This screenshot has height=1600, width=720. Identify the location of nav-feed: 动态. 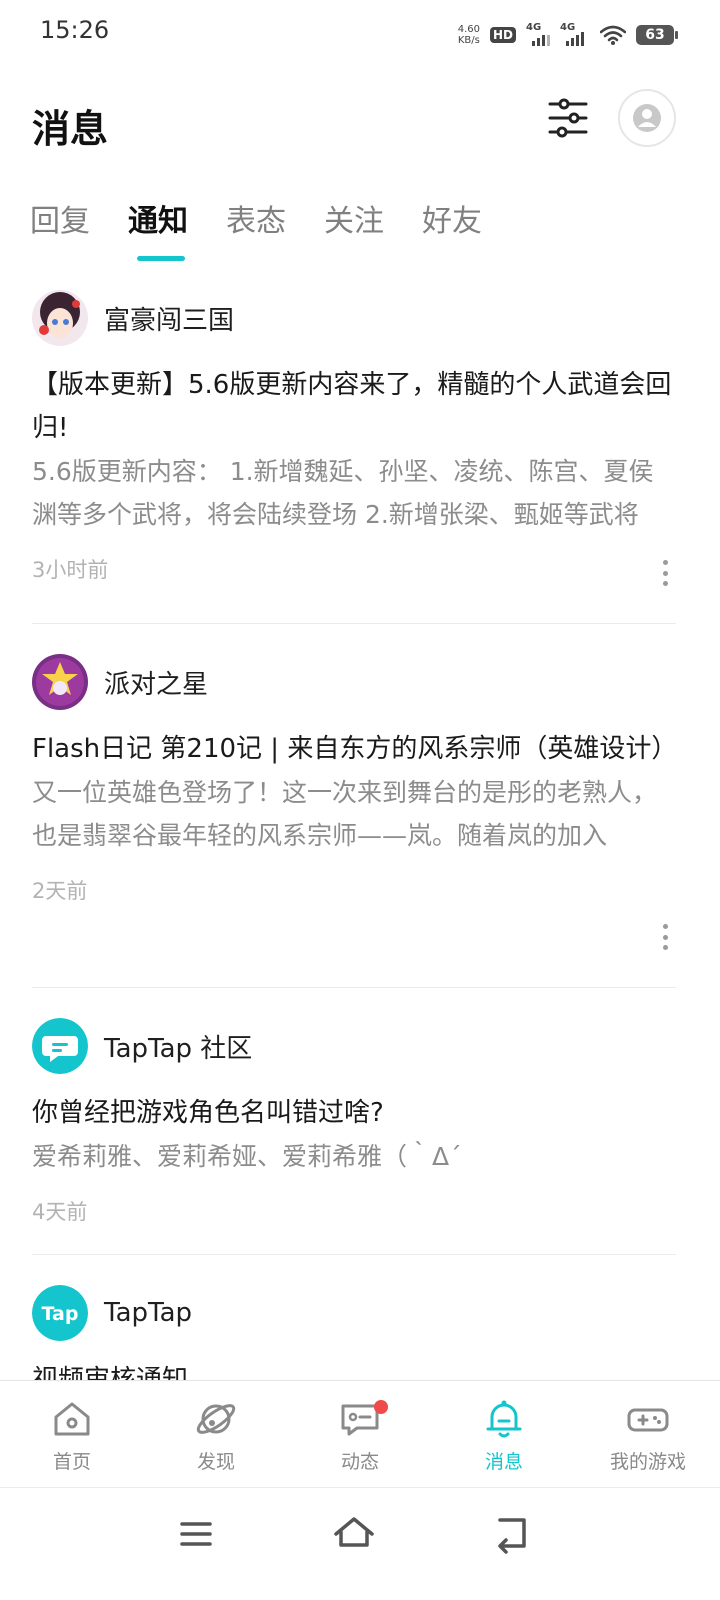
(360, 1433).